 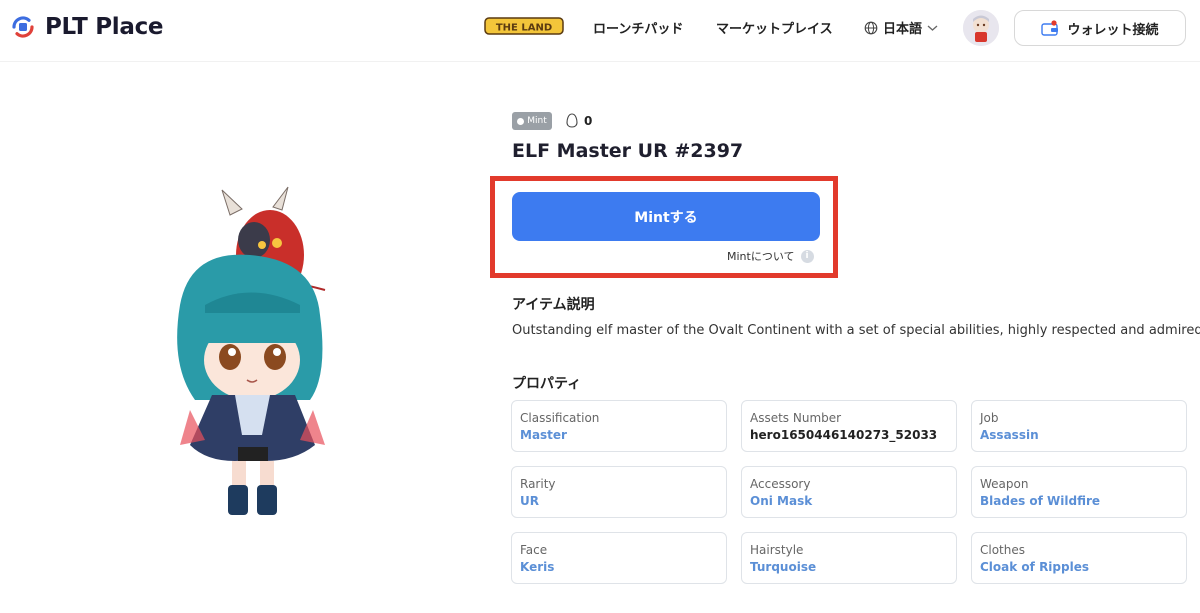 I want to click on globe-icon, so click(x=871, y=27).